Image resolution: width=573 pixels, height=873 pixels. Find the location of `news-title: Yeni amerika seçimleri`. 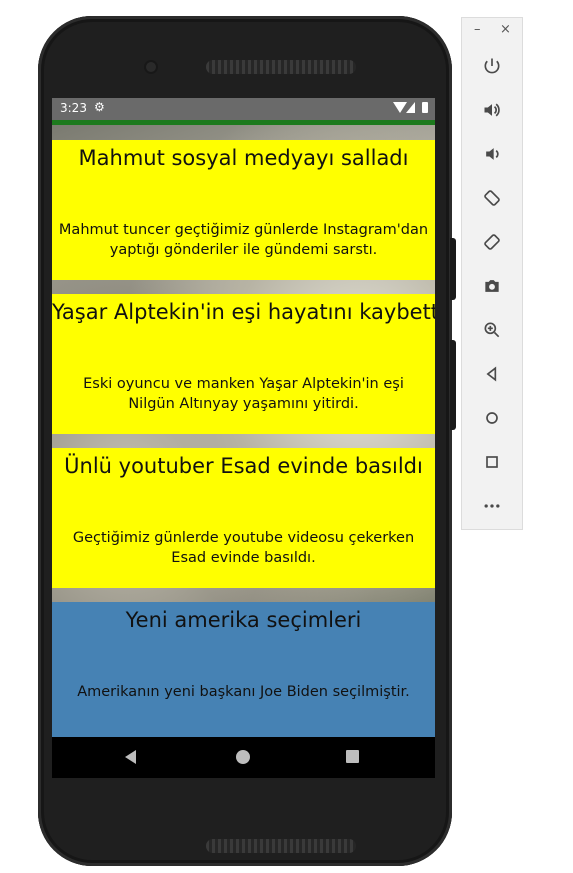

news-title: Yeni amerika seçimleri is located at coordinates (243, 620).